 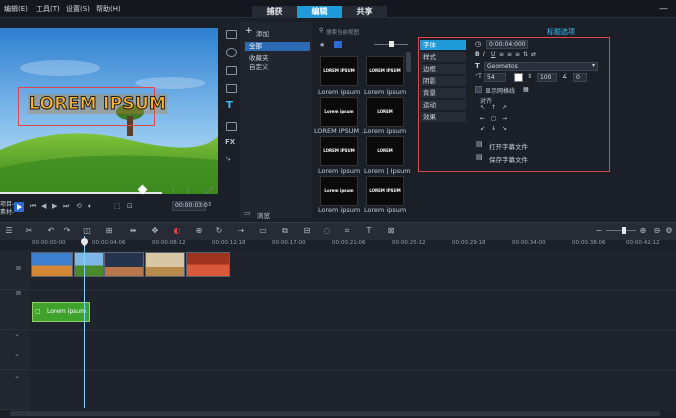 What do you see at coordinates (90, 206) in the screenshot?
I see `volume-icon: 🔈︎` at bounding box center [90, 206].